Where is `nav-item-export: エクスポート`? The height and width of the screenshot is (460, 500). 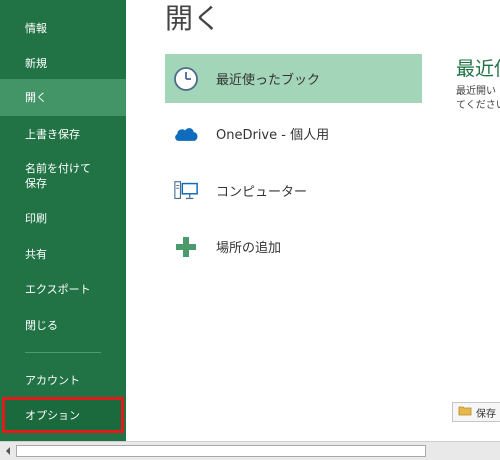 nav-item-export: エクスポート is located at coordinates (63, 289).